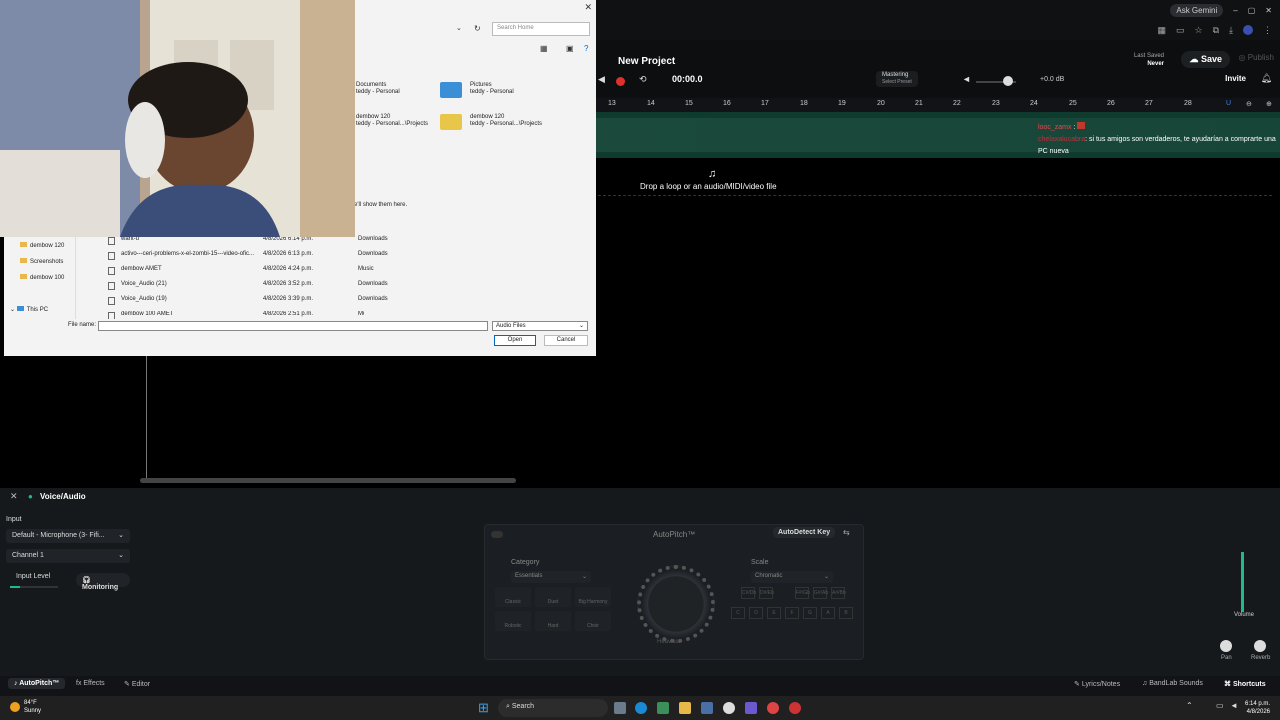 The width and height of the screenshot is (1280, 720). What do you see at coordinates (68, 556) in the screenshot?
I see `channel-select: Channel 1 ⌄` at bounding box center [68, 556].